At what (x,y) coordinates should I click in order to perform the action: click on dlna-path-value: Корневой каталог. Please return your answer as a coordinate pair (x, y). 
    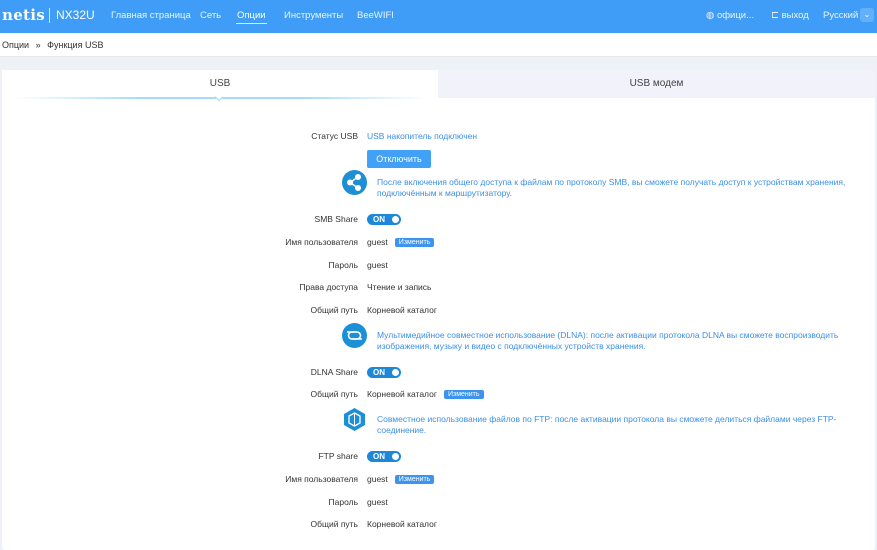
    Looking at the image, I should click on (402, 394).